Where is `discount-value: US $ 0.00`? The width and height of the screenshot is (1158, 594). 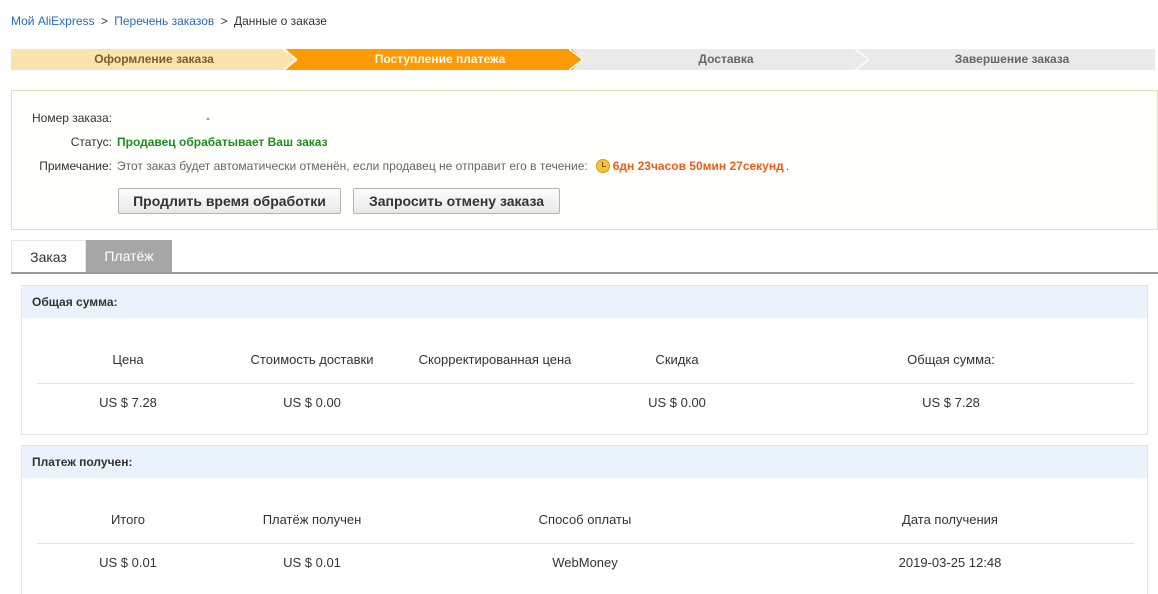 discount-value: US $ 0.00 is located at coordinates (677, 402).